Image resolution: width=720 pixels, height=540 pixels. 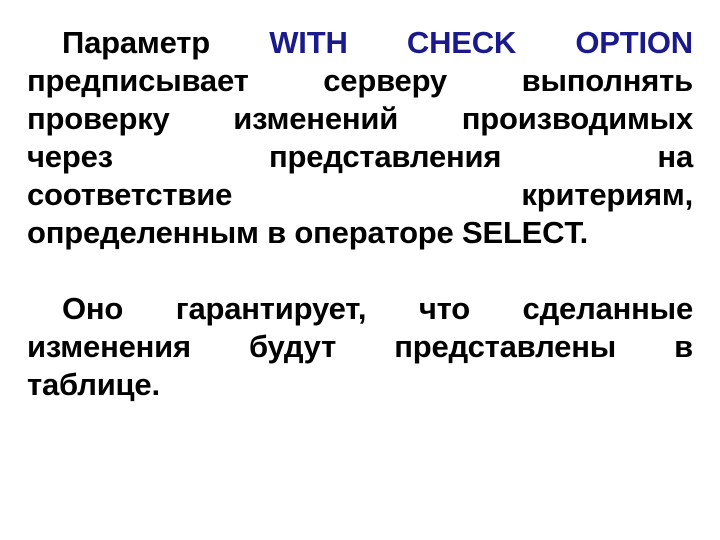 I want to click on line-p1l2: предписывает серверу выполнять, so click(x=360, y=80).